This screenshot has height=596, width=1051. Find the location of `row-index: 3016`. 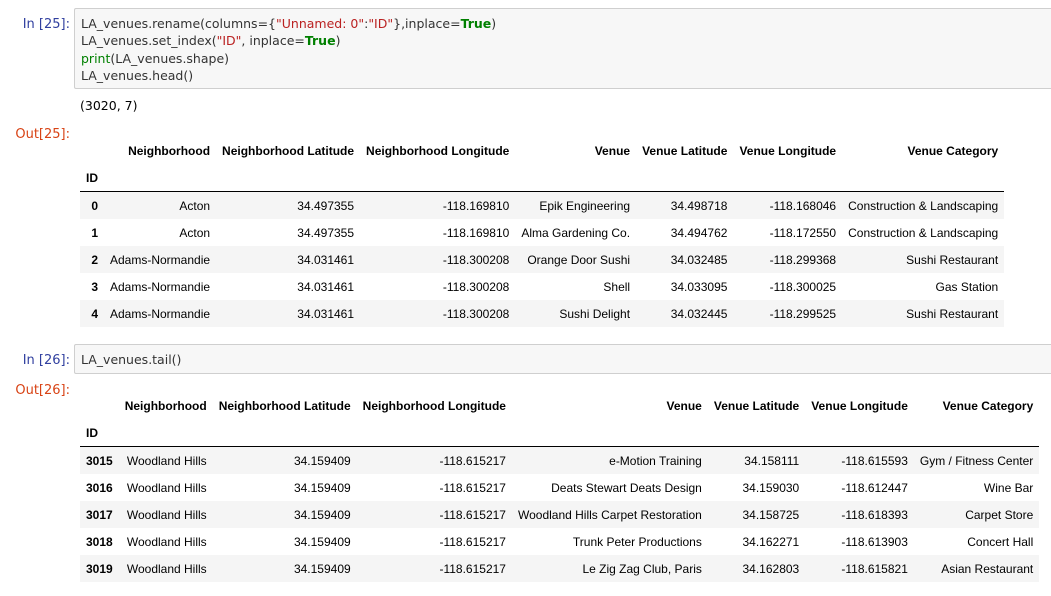

row-index: 3016 is located at coordinates (99, 487).